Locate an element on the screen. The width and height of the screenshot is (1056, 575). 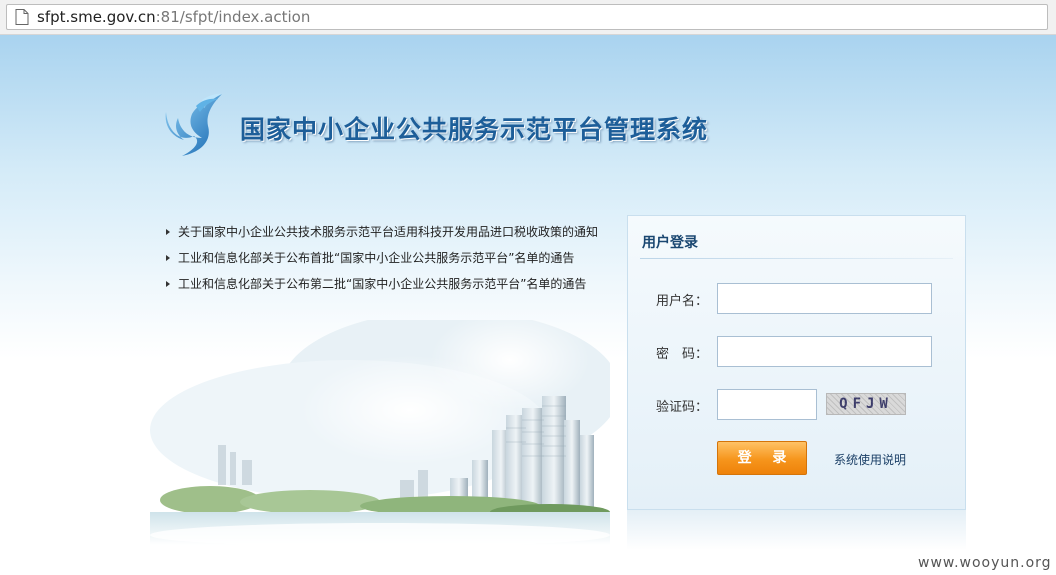
browser-address-bar: sfpt.sme.gov.cn:81/sfpt/index.action is located at coordinates (528, 17).